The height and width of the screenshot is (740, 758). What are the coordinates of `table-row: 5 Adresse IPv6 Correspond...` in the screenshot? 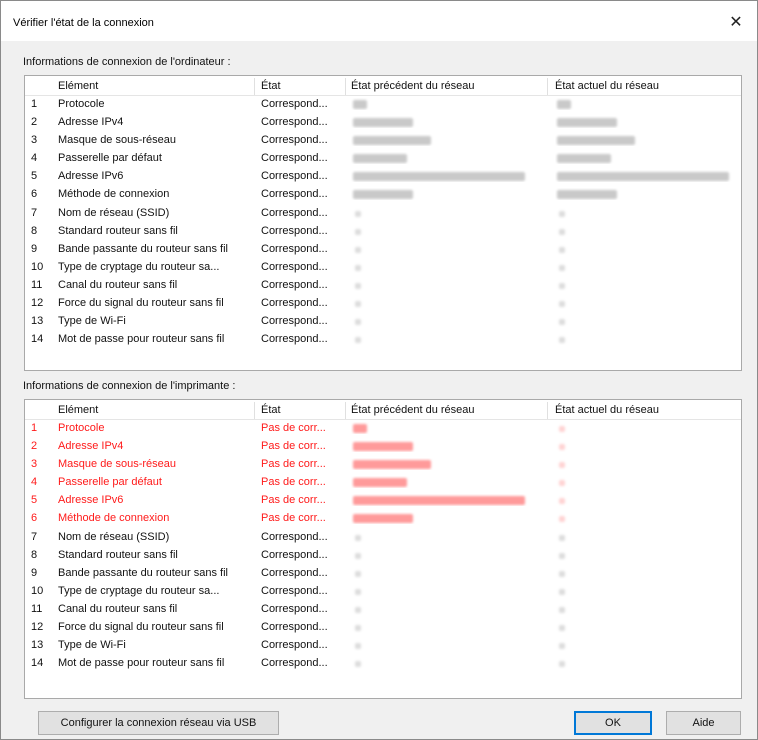 It's located at (383, 177).